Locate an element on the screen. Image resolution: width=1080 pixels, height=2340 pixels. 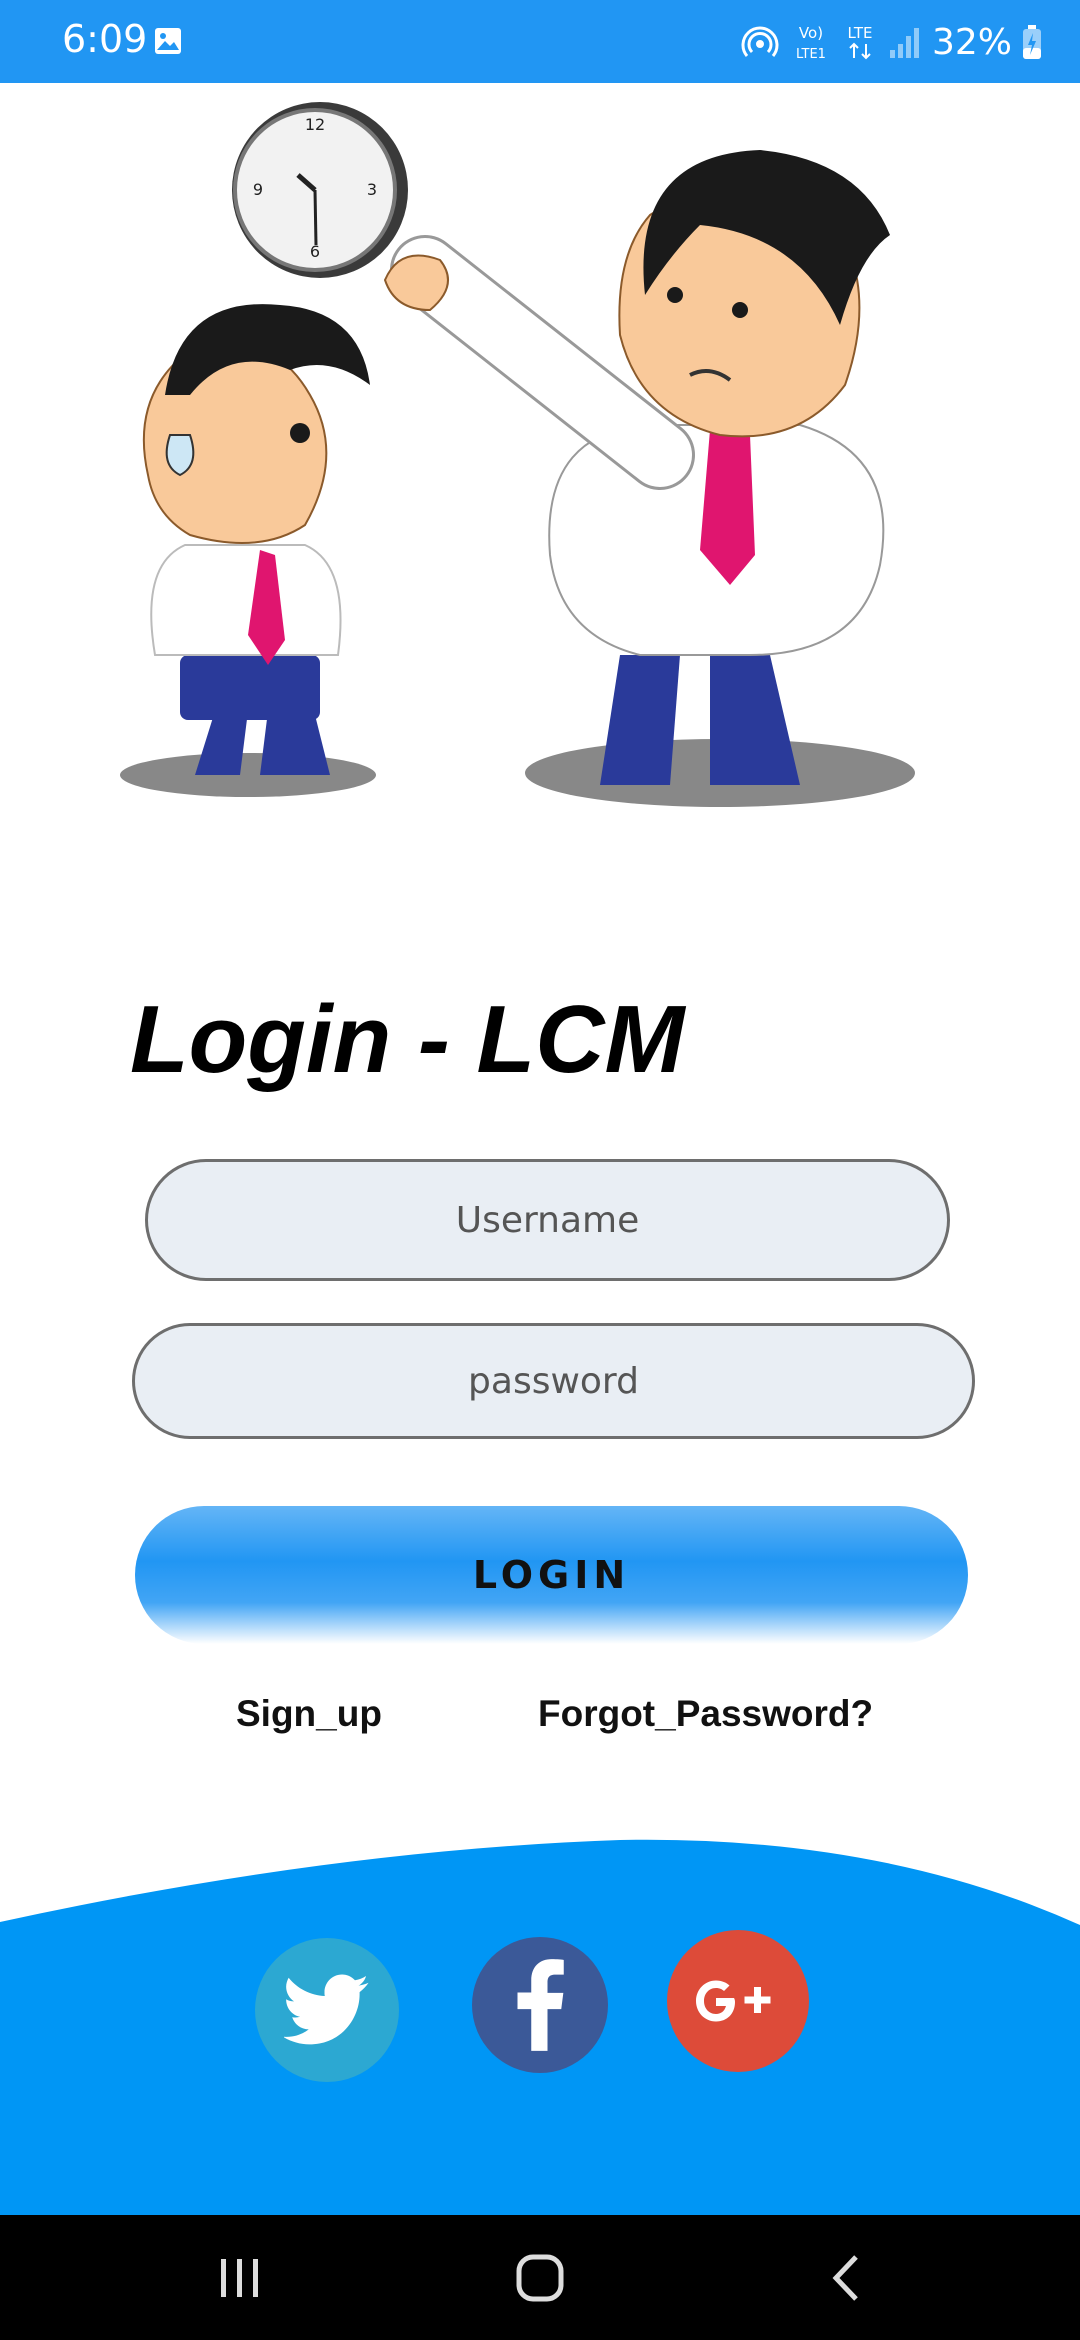
facebook-icon is located at coordinates (540, 2005).